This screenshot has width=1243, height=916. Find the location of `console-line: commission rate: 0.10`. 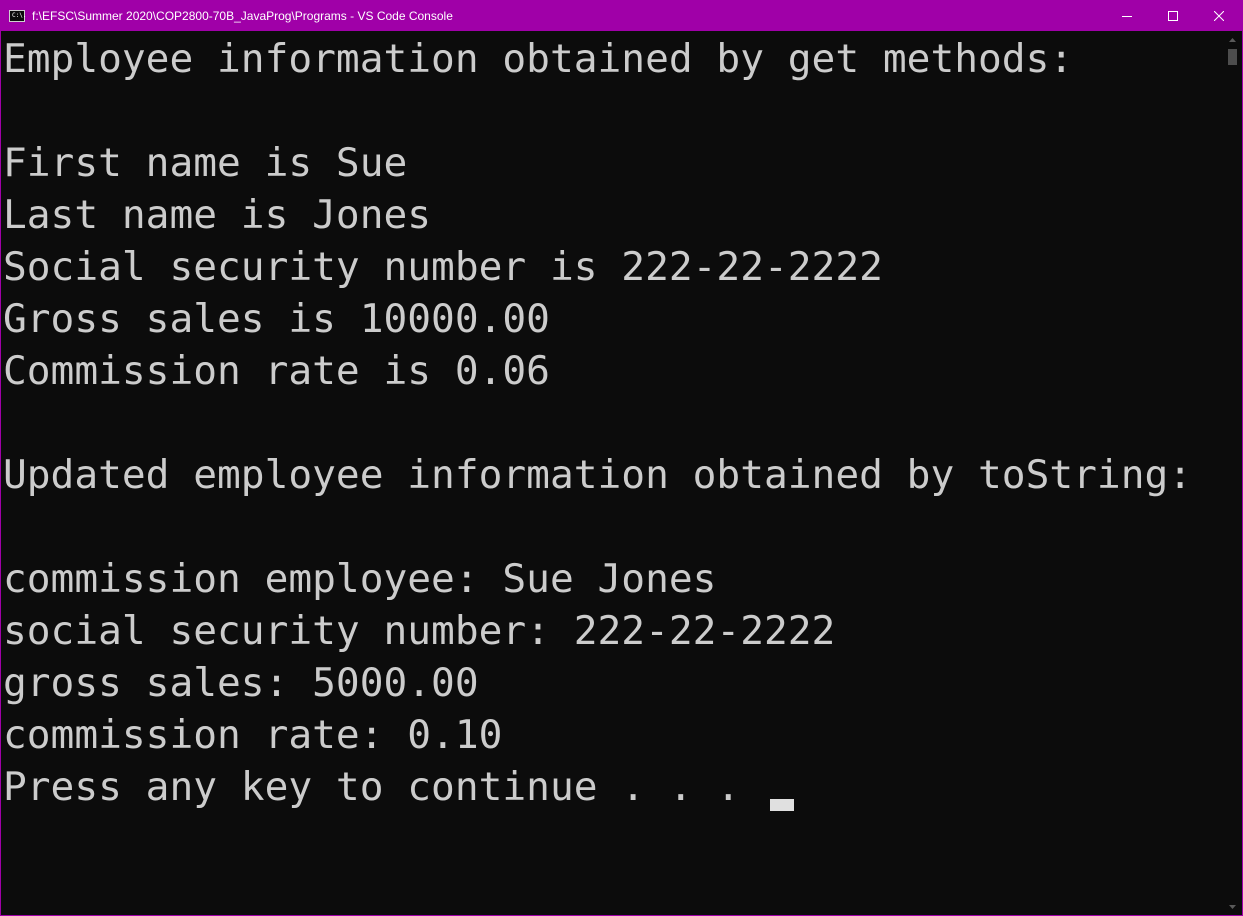

console-line: commission rate: 0.10 is located at coordinates (253, 735).